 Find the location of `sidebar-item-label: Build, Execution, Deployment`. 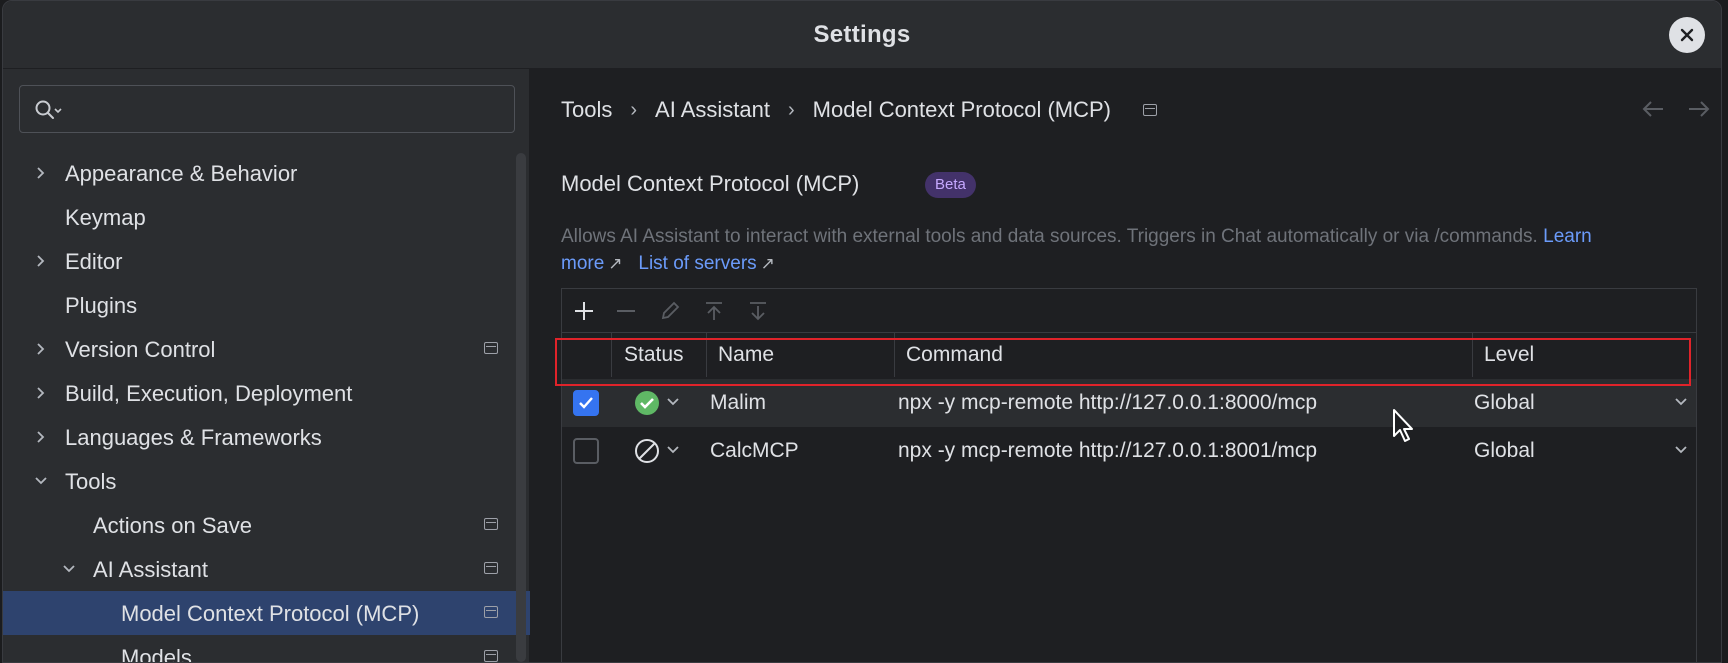

sidebar-item-label: Build, Execution, Deployment is located at coordinates (209, 393).